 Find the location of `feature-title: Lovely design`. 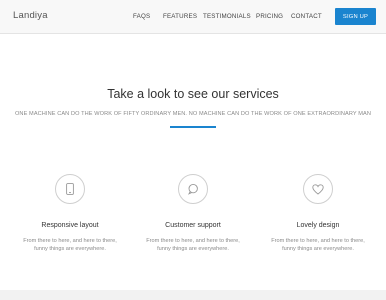

feature-title: Lovely design is located at coordinates (318, 225).